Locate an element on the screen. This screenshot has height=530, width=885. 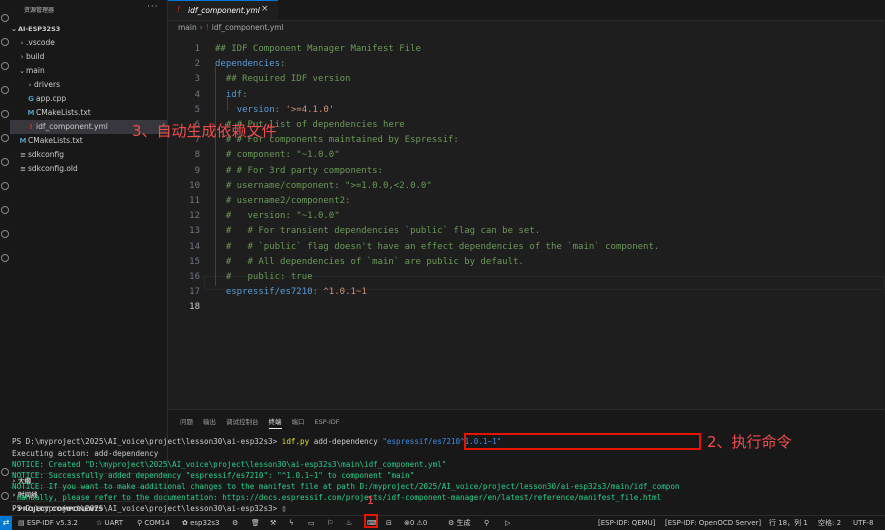
breadcrumb: main ›! idf_component.yml is located at coordinates (231, 27).